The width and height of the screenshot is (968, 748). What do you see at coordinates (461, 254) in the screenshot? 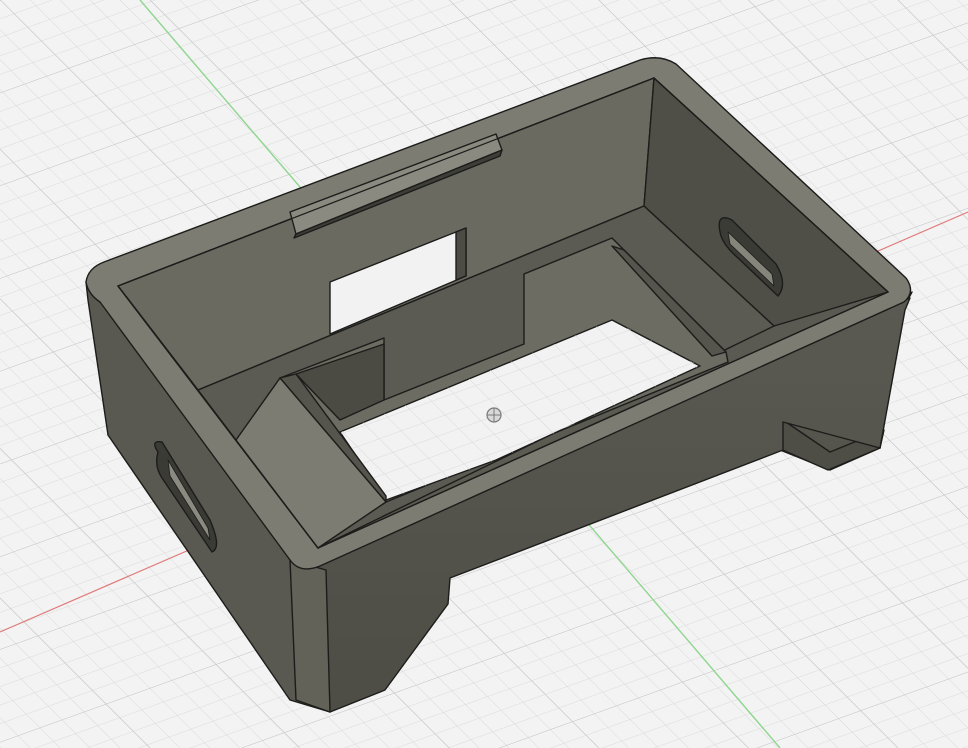
I see `back-wall-cutout-side` at bounding box center [461, 254].